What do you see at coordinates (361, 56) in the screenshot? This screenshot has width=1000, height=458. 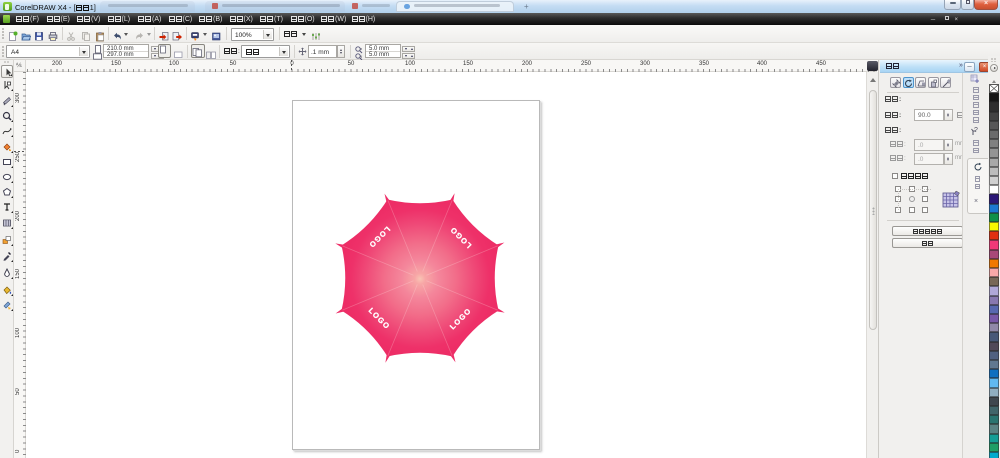 I see `svg-text: y` at bounding box center [361, 56].